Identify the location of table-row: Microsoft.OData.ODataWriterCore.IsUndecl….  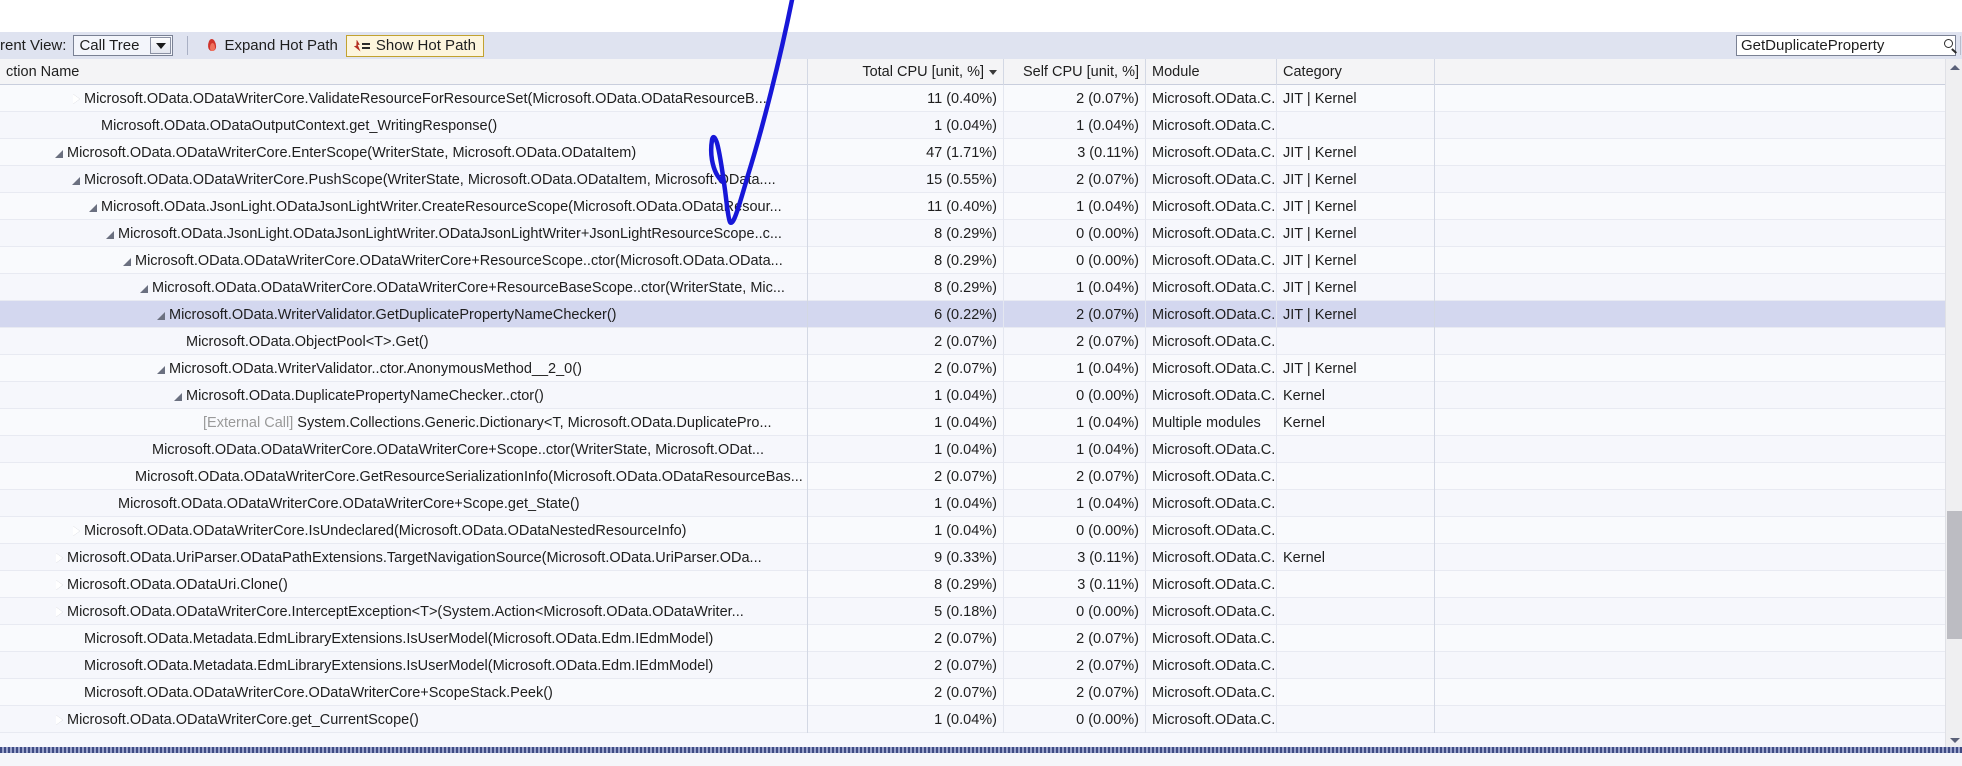
(981, 530).